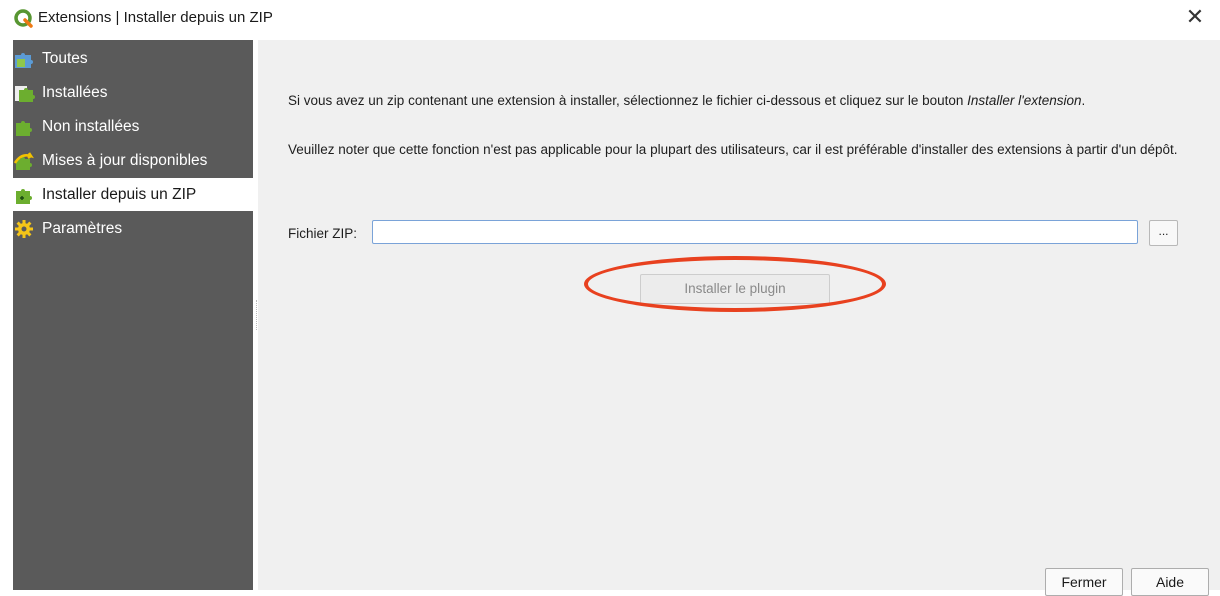  I want to click on close-button: Fermer, so click(1084, 582).